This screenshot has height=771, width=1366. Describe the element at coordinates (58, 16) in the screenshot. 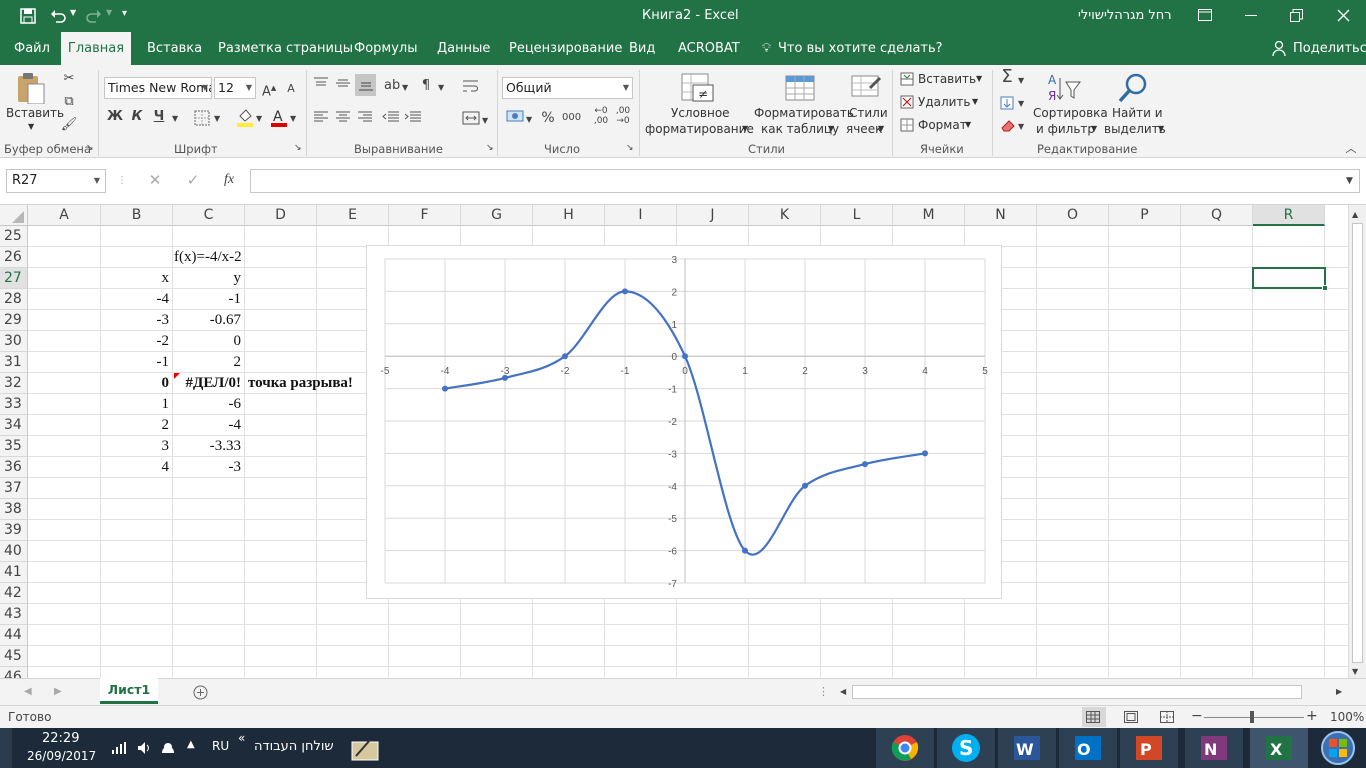

I see `undo-icon` at that location.